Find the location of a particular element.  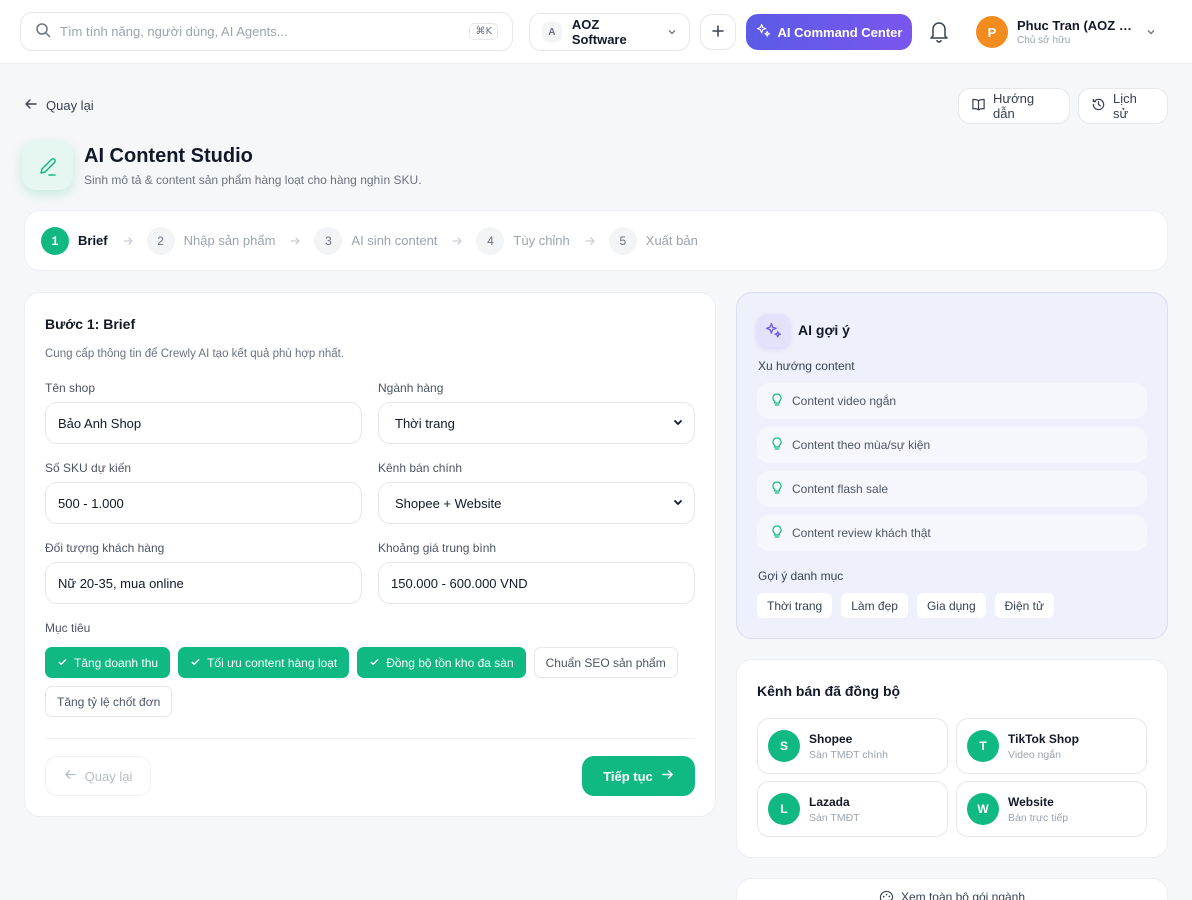

channel-name: Website is located at coordinates (1031, 801).